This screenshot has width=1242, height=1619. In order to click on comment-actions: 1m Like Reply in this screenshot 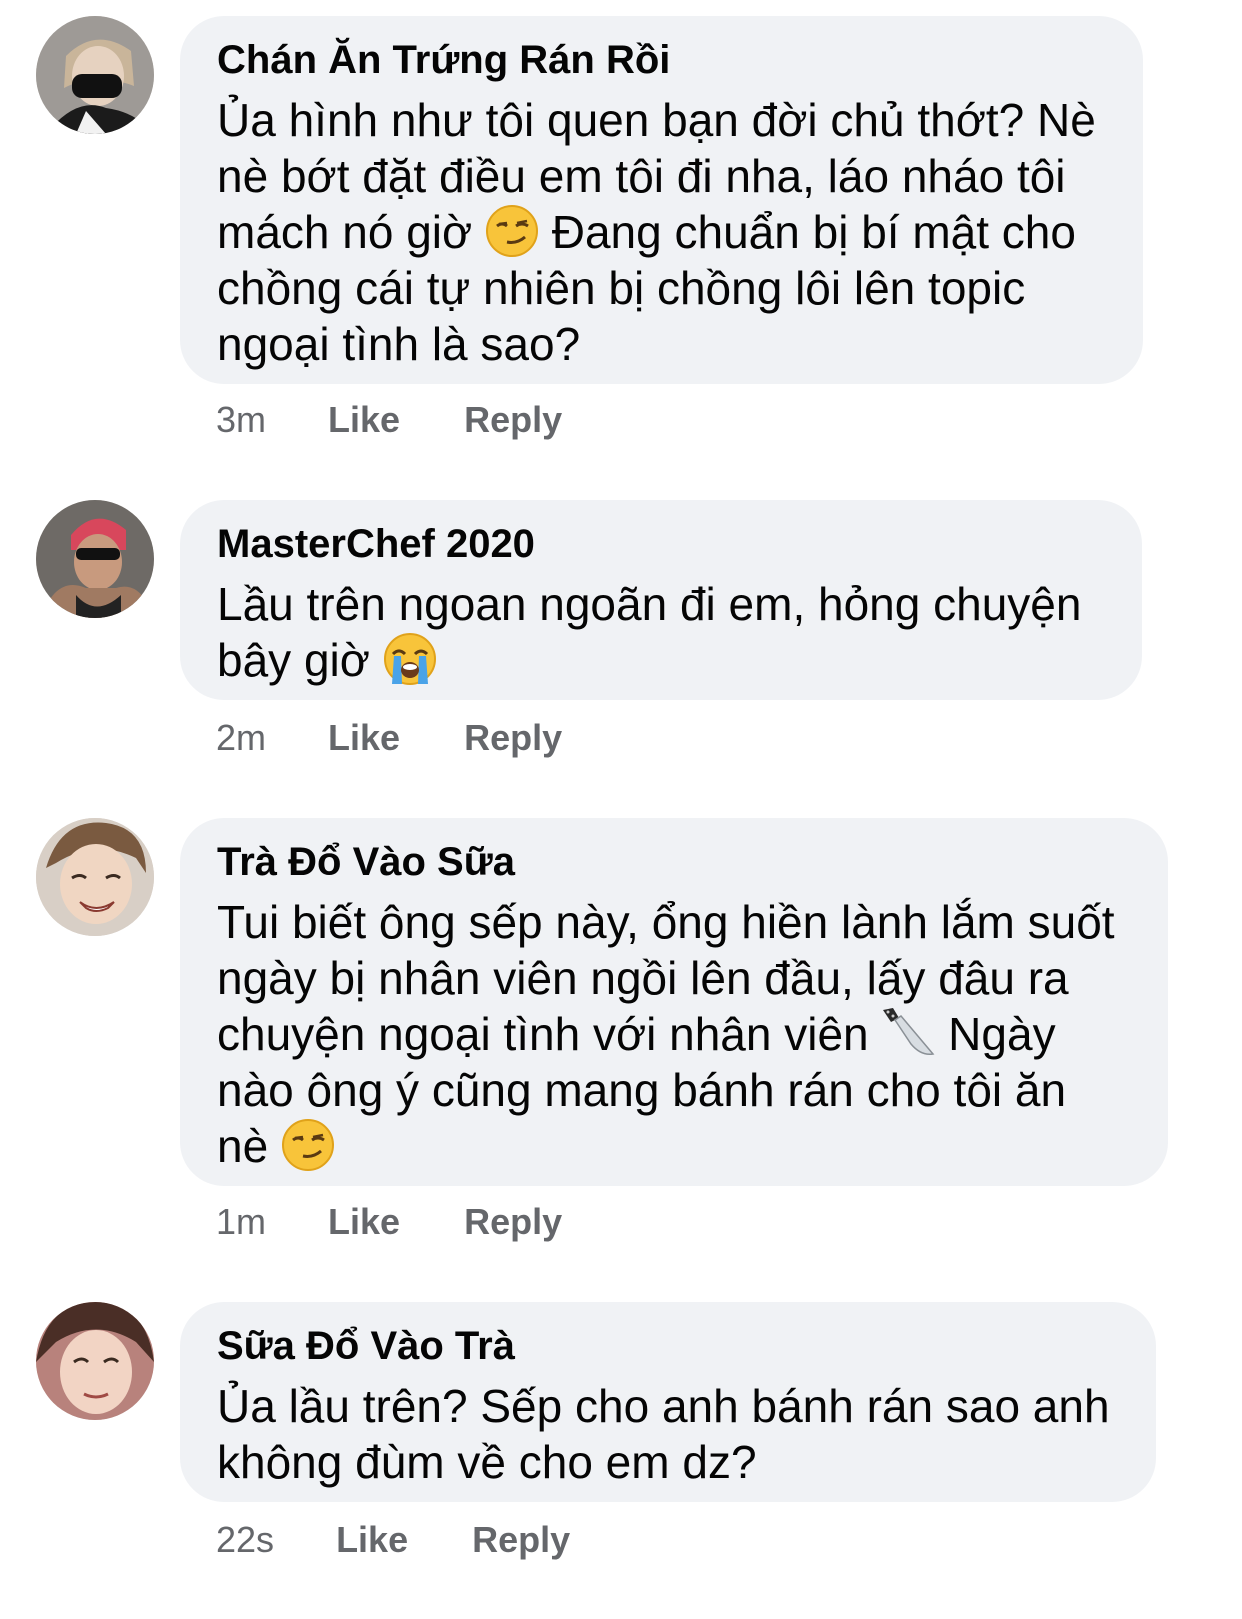, I will do `click(389, 1222)`.